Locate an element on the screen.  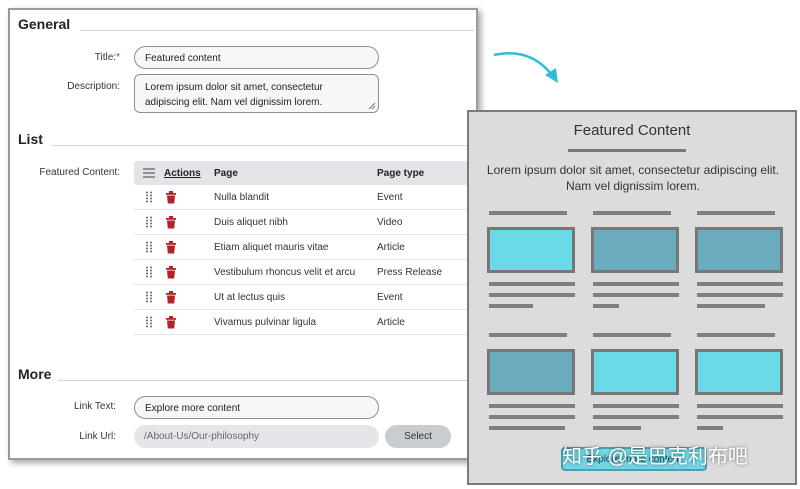
row-page: Ut at lectus quis is located at coordinates (250, 297).